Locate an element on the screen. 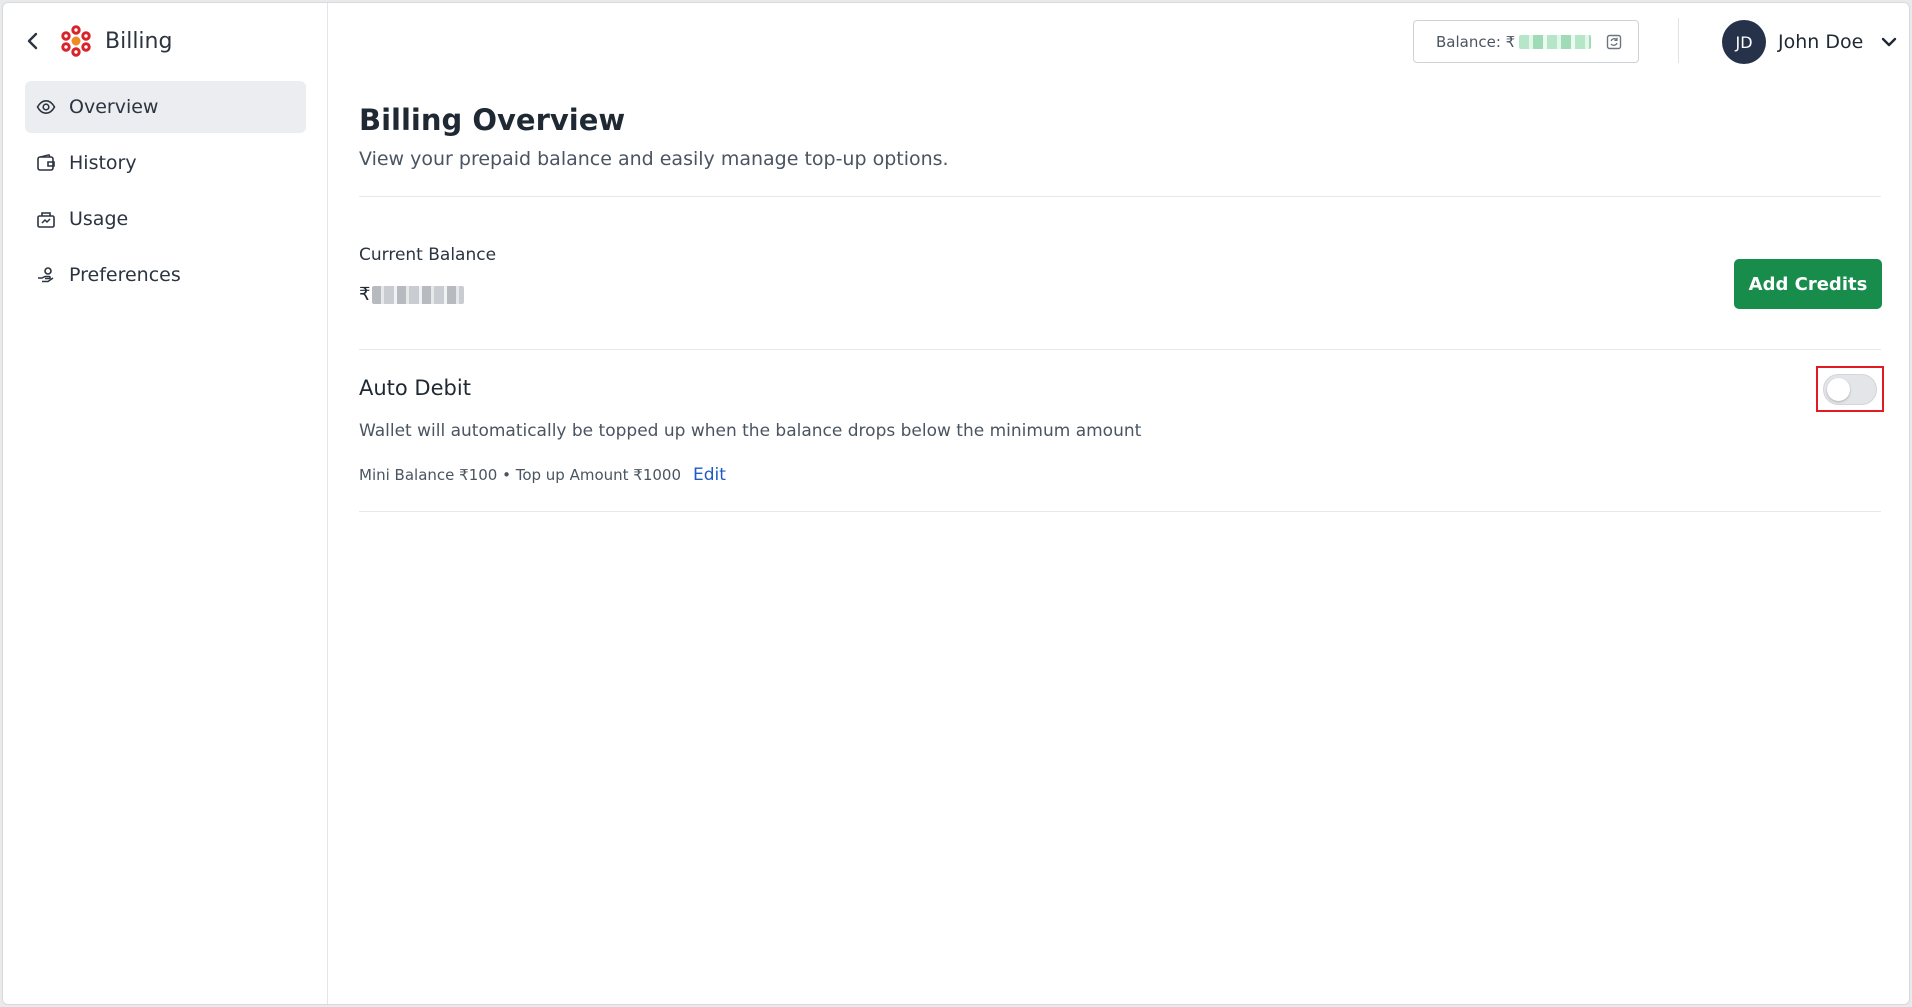  chevron-left-icon is located at coordinates (32, 41).